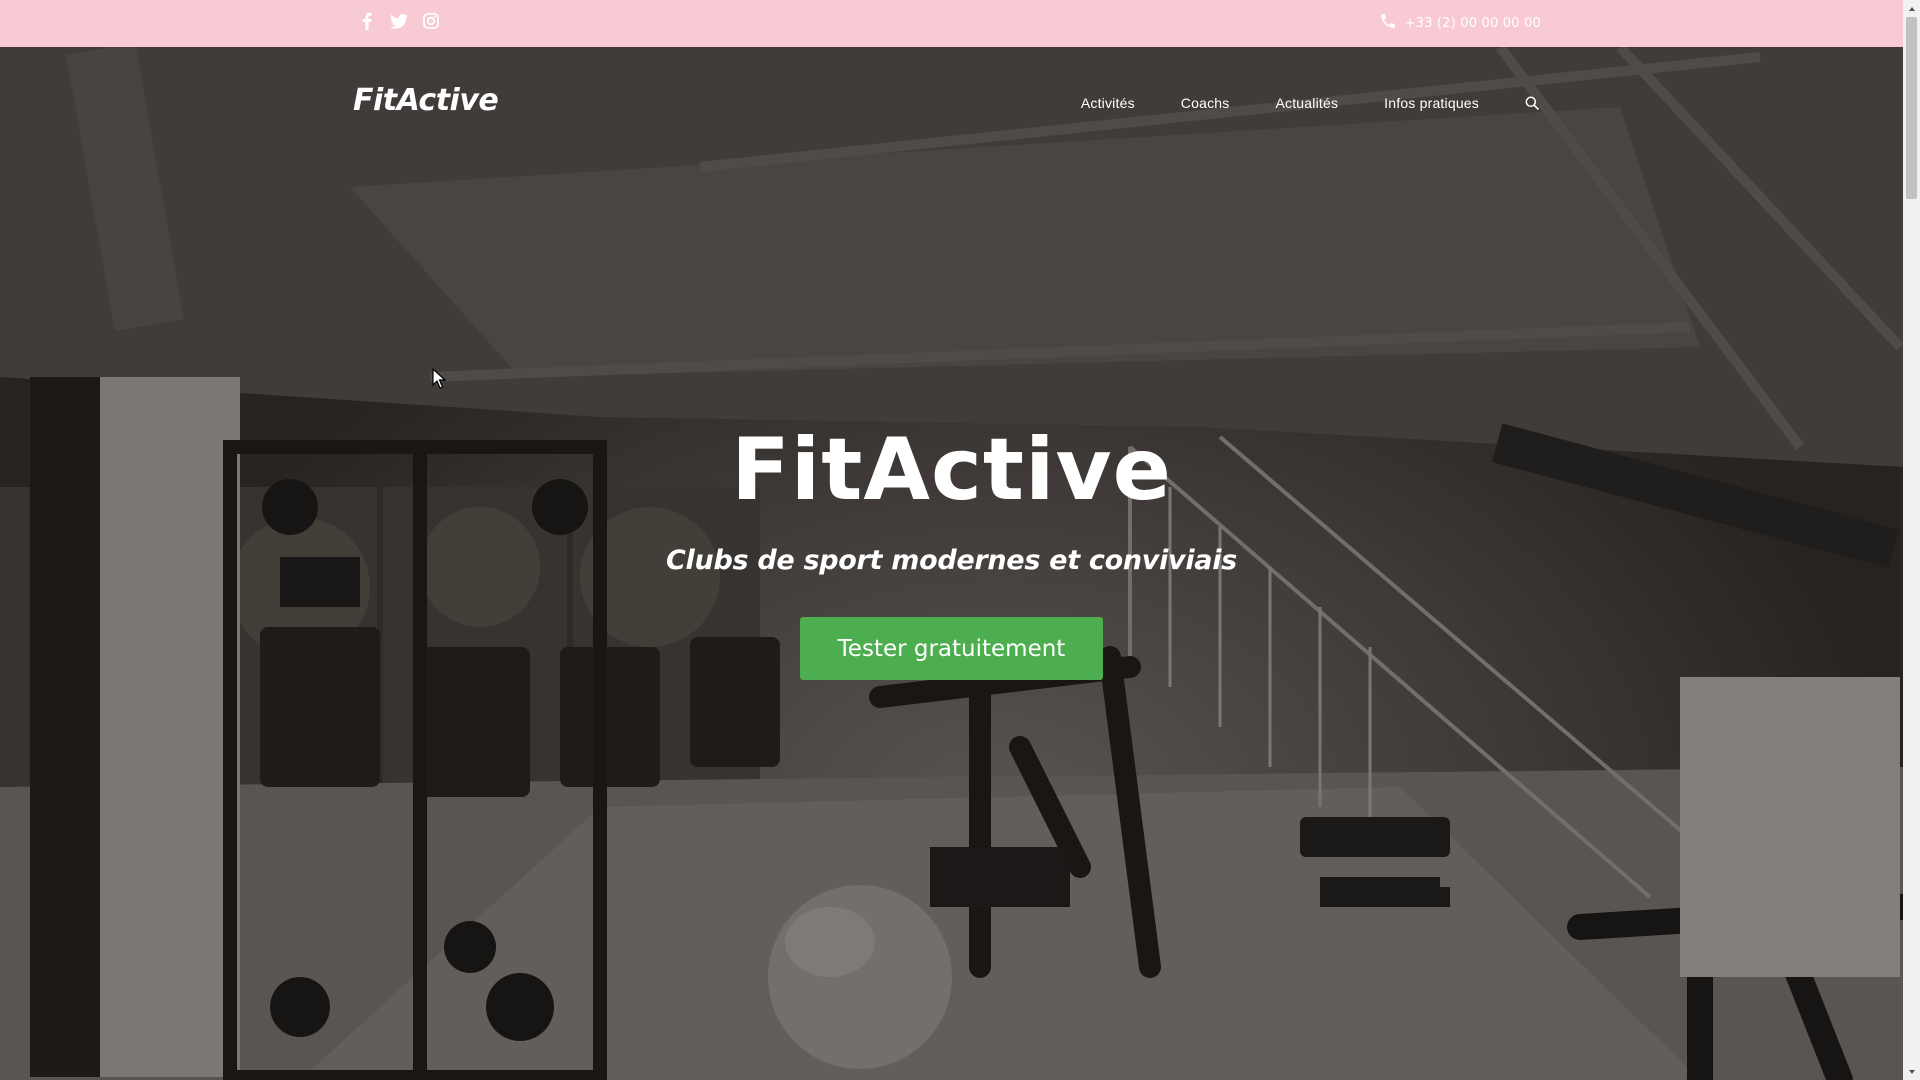  Describe the element at coordinates (1431, 103) in the screenshot. I see `nav-item-infos-pratiques: Infos pratiques` at that location.